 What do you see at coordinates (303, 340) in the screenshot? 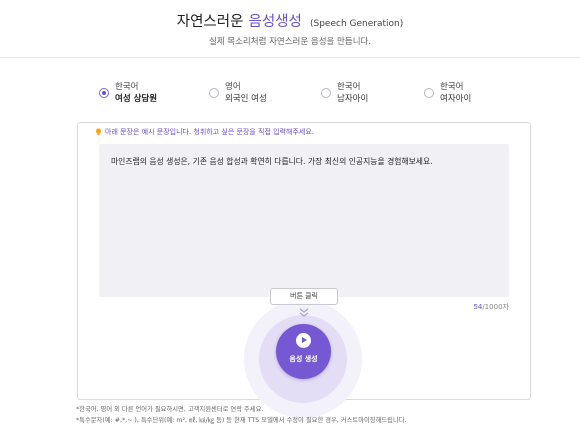
I see `play-icon` at bounding box center [303, 340].